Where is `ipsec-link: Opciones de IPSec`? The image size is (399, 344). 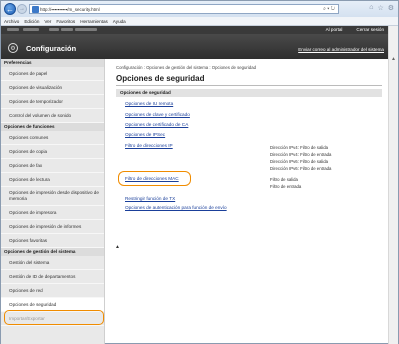 ipsec-link: Opciones de IPSec is located at coordinates (145, 134).